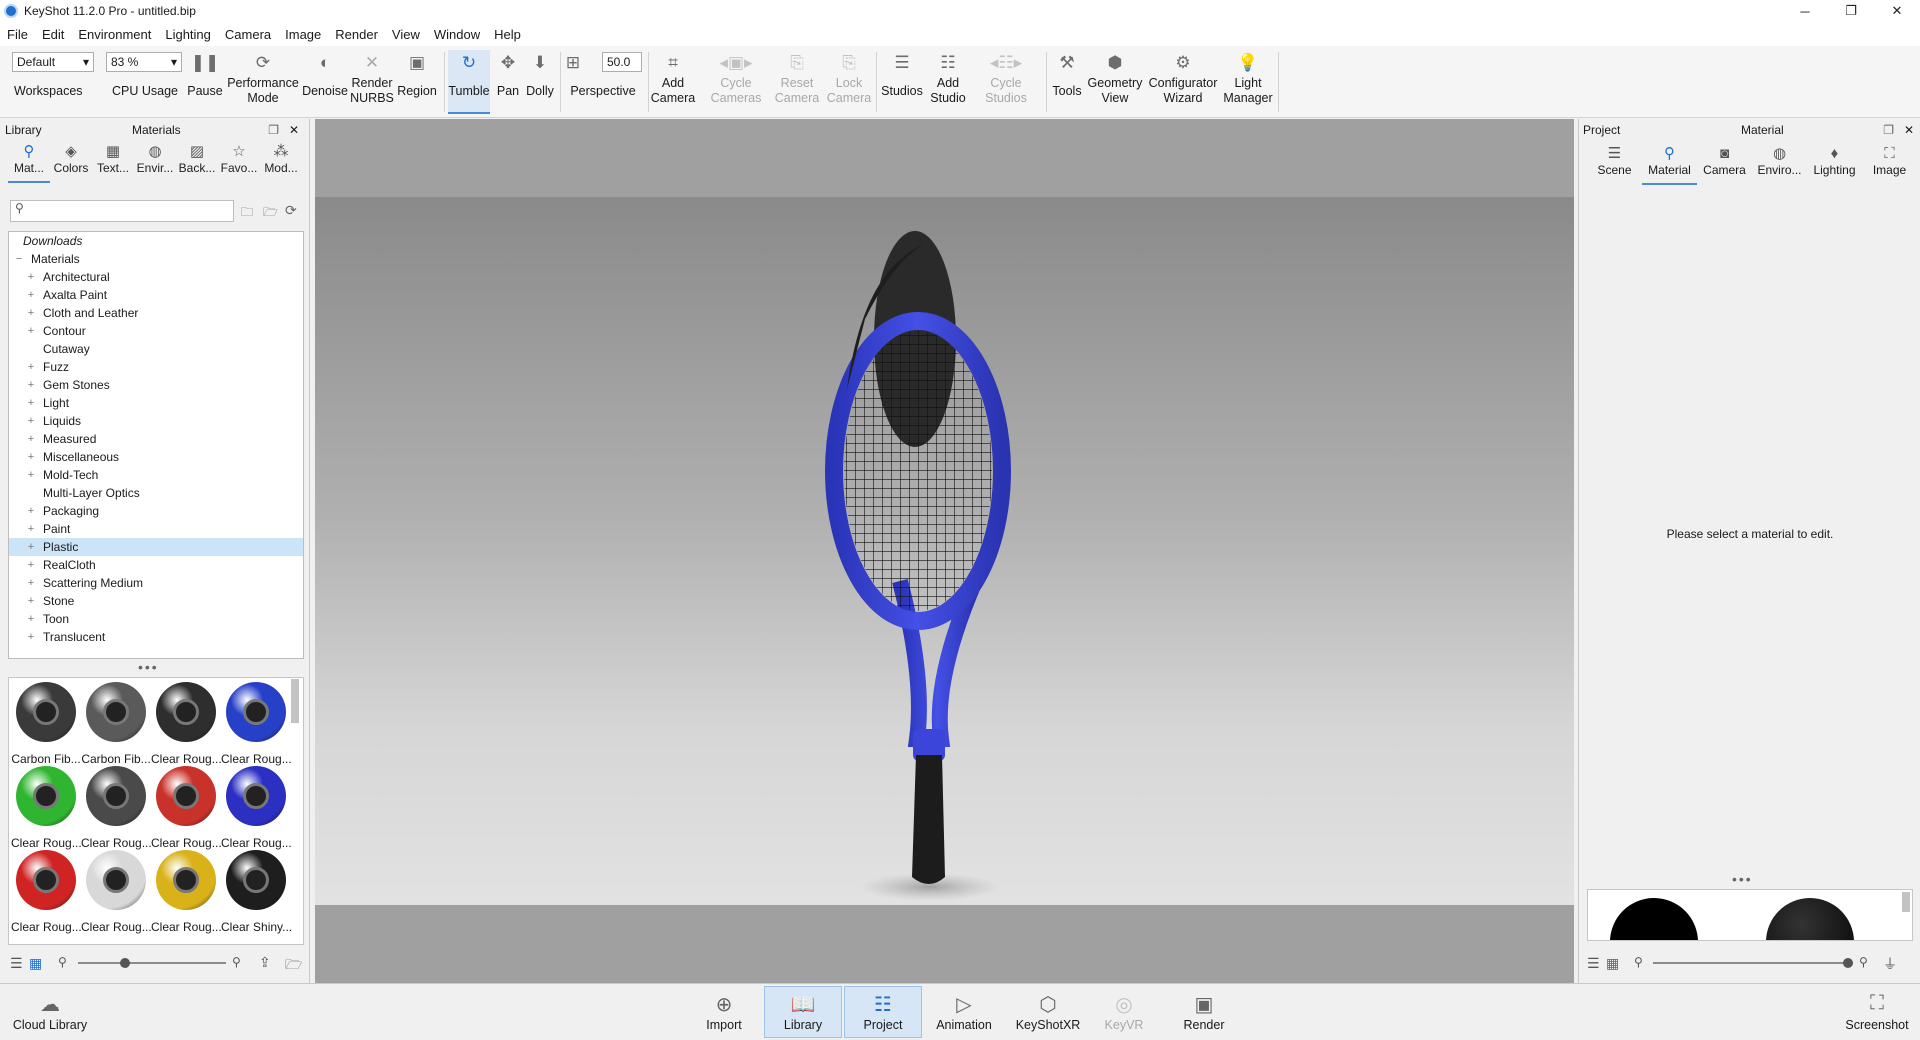 This screenshot has height=1040, width=1920. I want to click on perspective-input: 50.0, so click(622, 62).